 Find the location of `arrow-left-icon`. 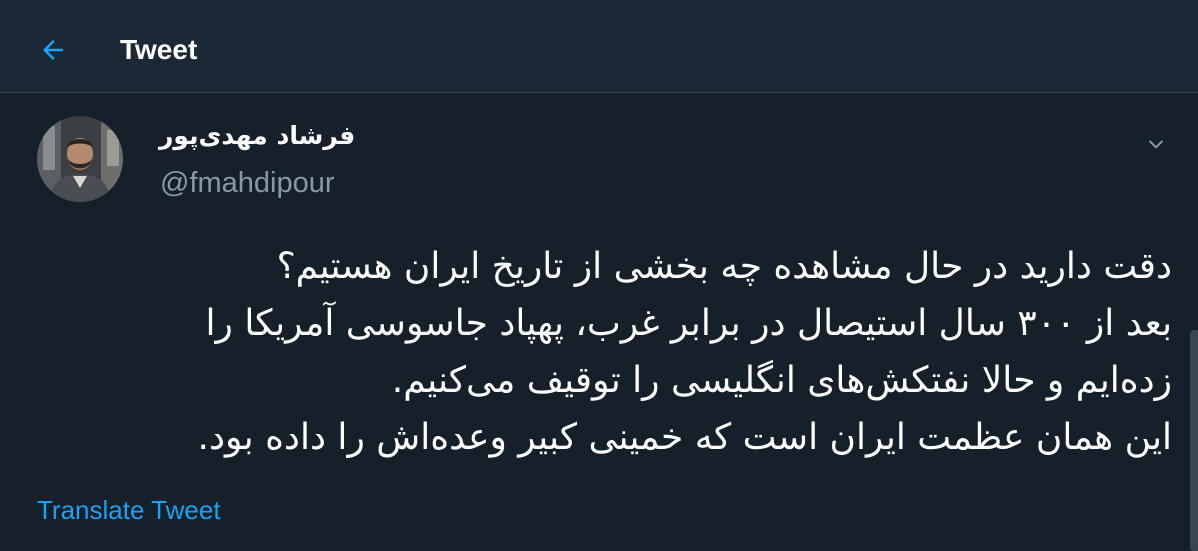

arrow-left-icon is located at coordinates (53, 50).